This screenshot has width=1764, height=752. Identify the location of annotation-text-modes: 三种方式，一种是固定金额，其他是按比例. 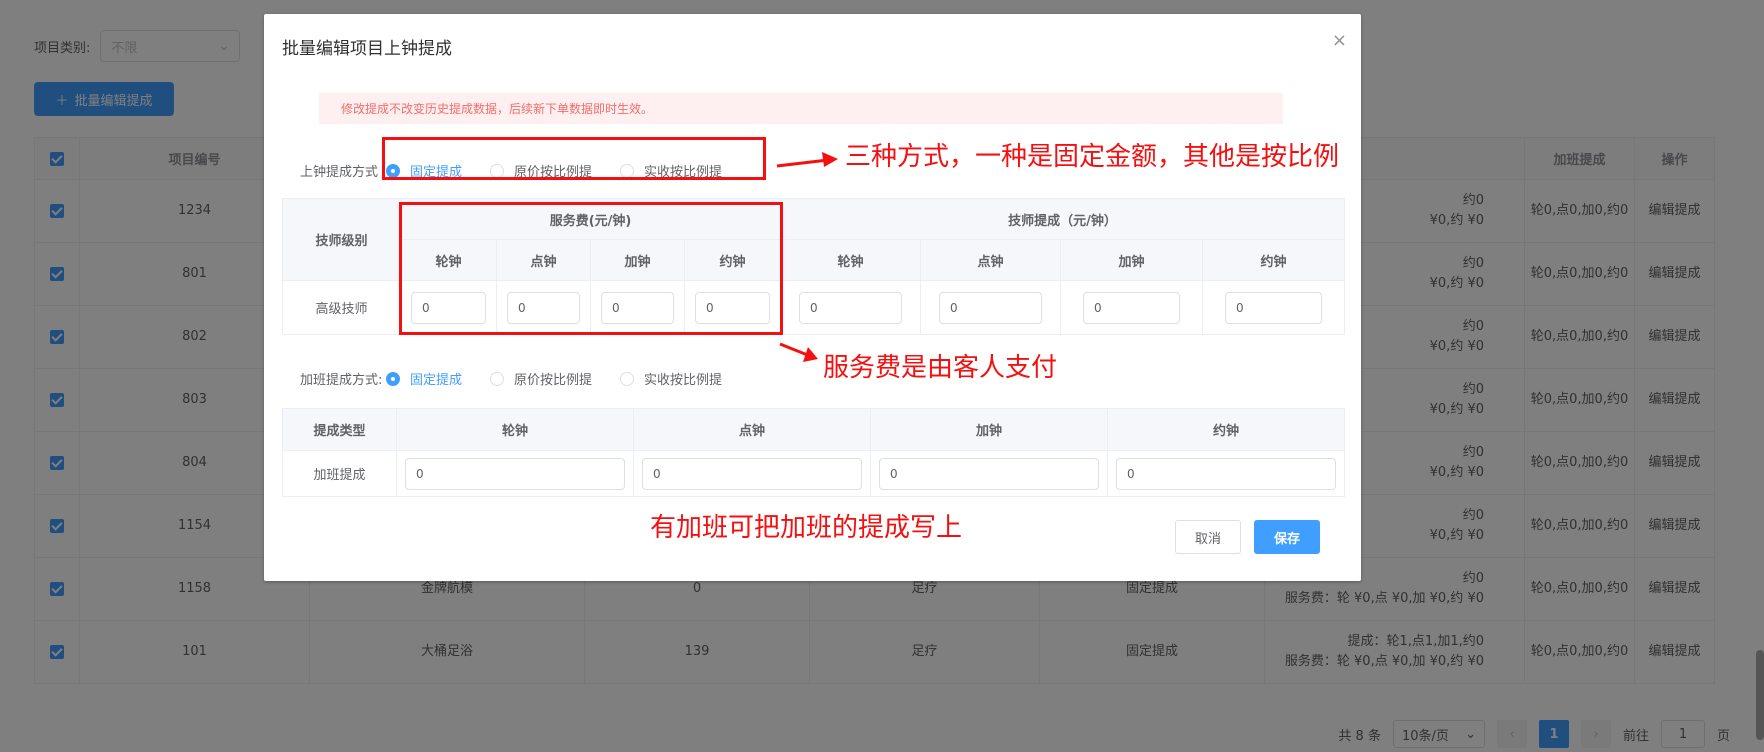
(1092, 157).